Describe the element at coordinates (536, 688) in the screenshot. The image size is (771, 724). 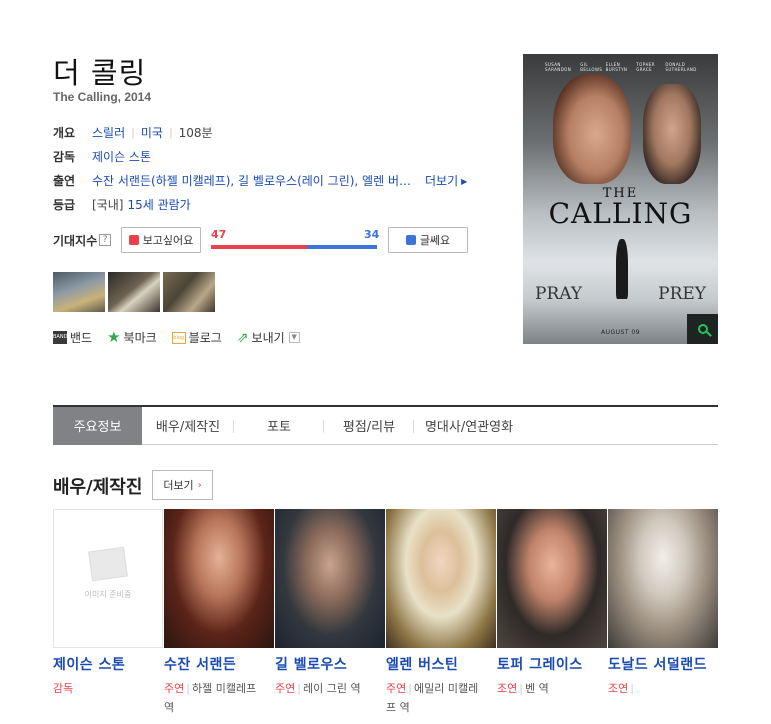
I see `character-name: 벤 역` at that location.